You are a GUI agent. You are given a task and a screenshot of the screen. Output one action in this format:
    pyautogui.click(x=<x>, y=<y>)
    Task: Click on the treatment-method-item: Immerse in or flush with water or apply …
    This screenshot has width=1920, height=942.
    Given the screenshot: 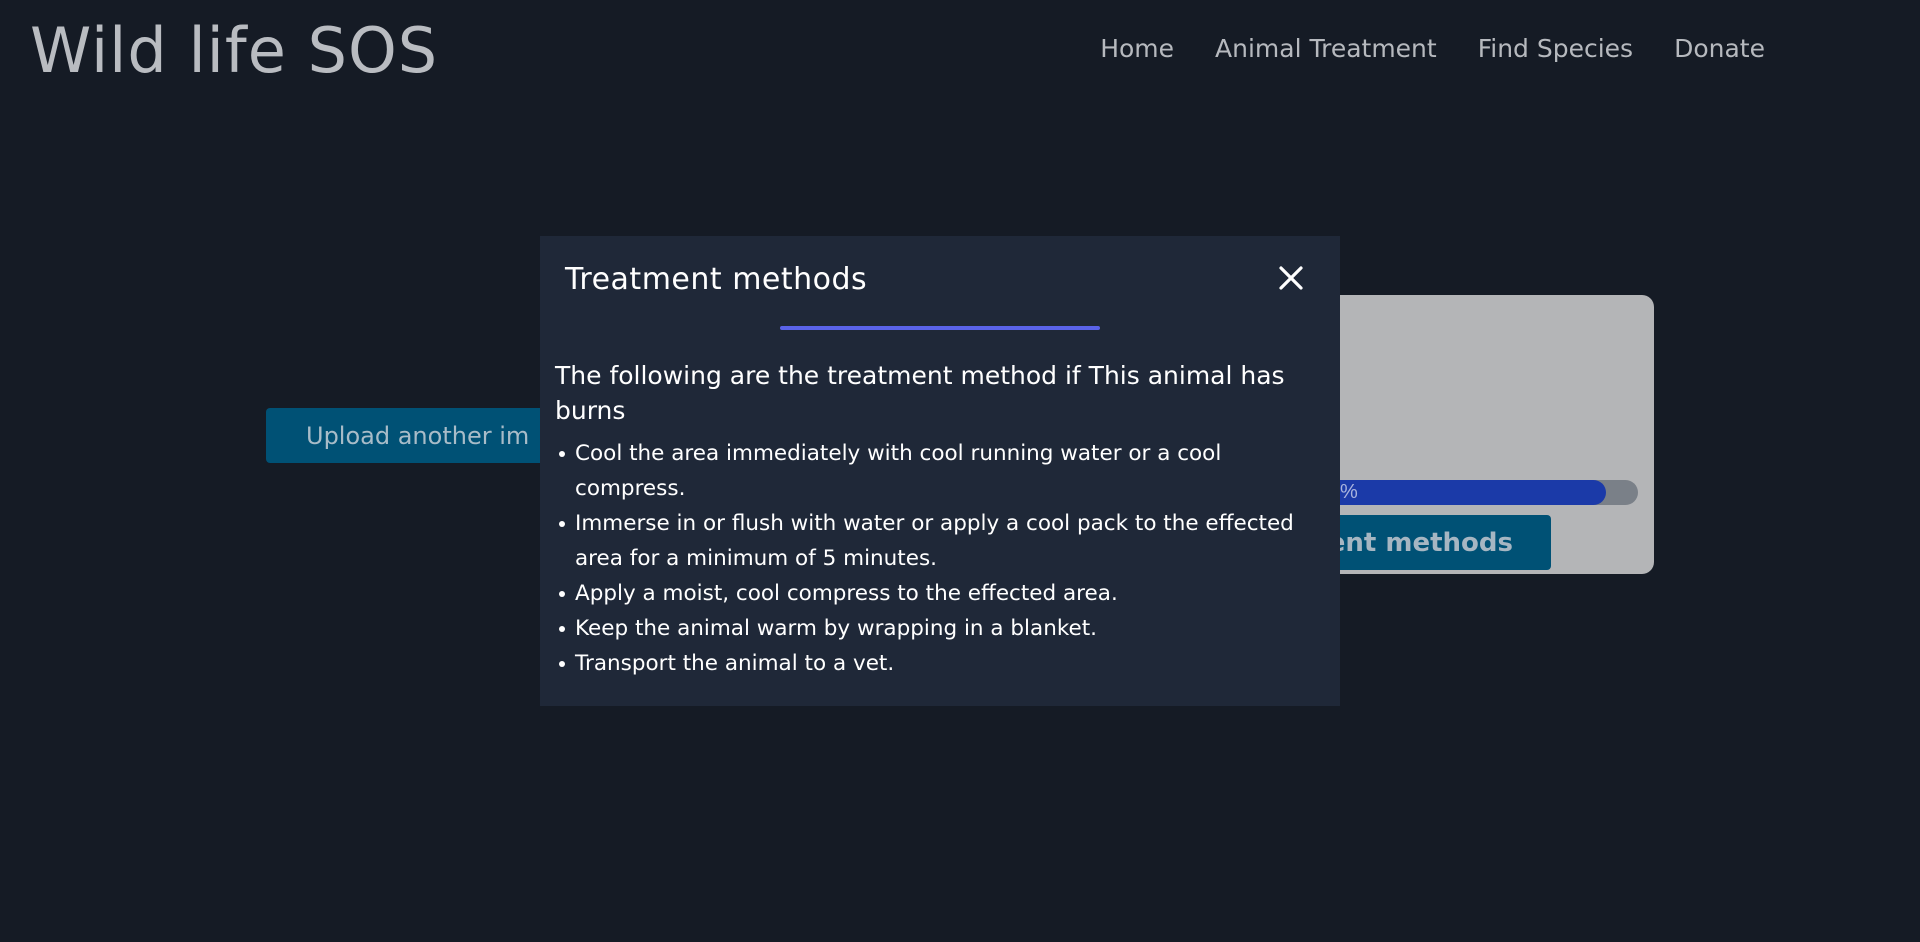 What is the action you would take?
    pyautogui.click(x=947, y=541)
    